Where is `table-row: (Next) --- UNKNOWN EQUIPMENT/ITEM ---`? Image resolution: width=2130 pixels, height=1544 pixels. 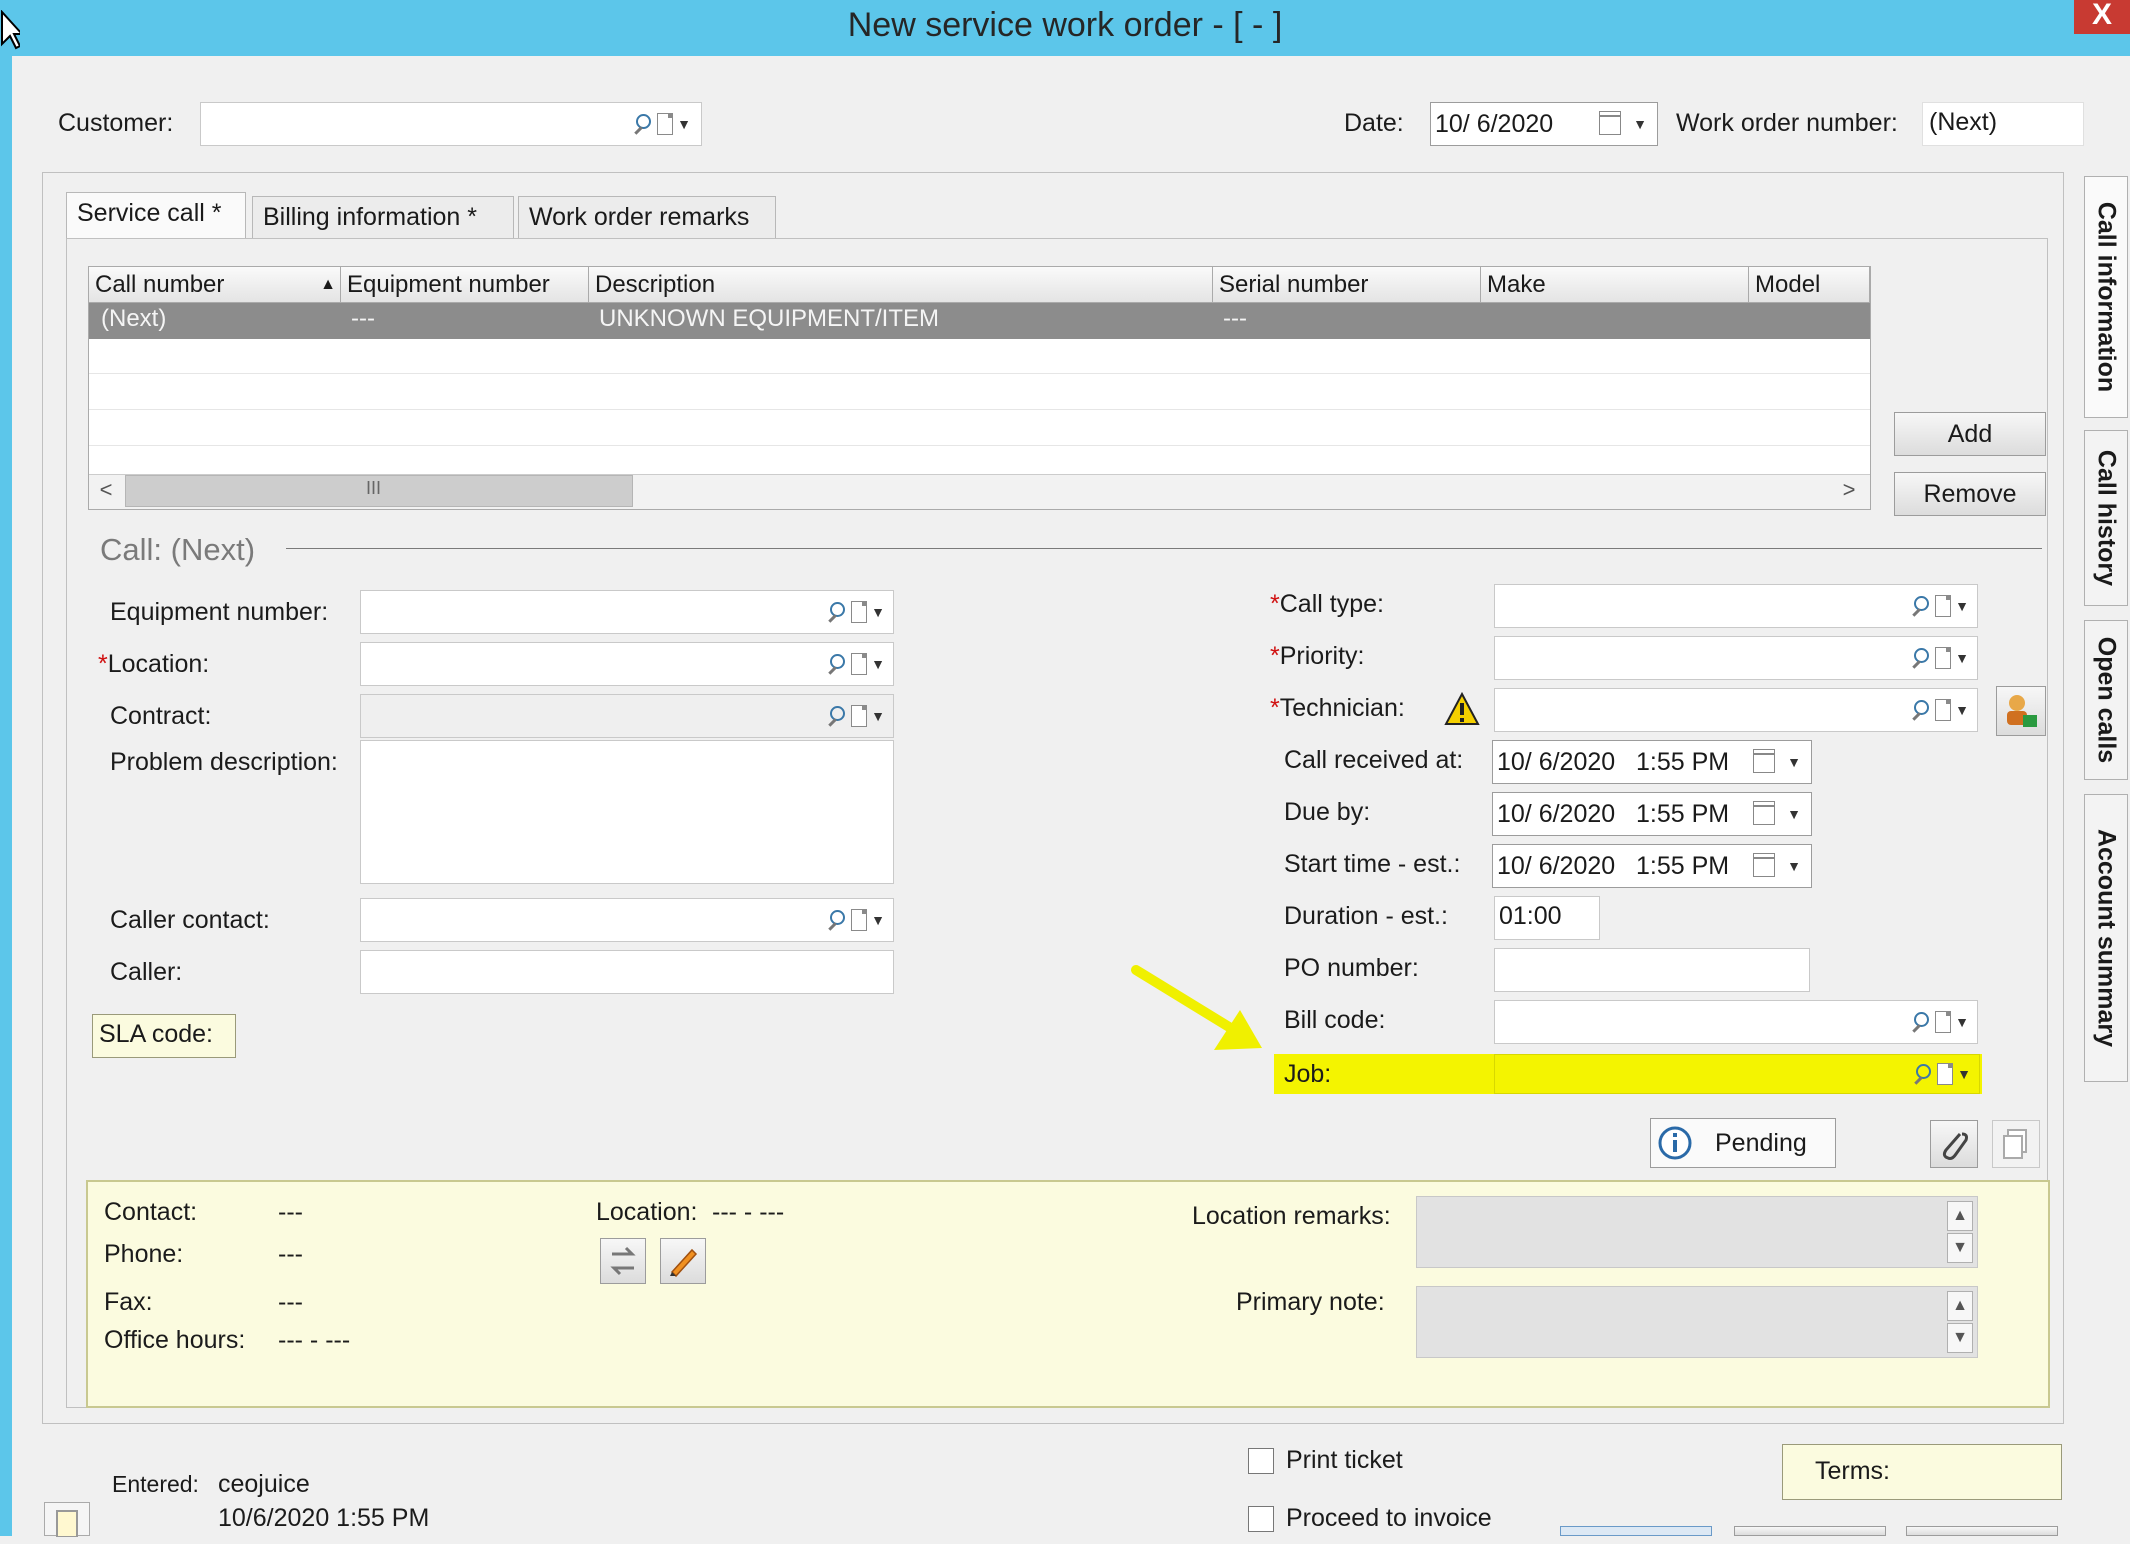 table-row: (Next) --- UNKNOWN EQUIPMENT/ITEM --- is located at coordinates (979, 321).